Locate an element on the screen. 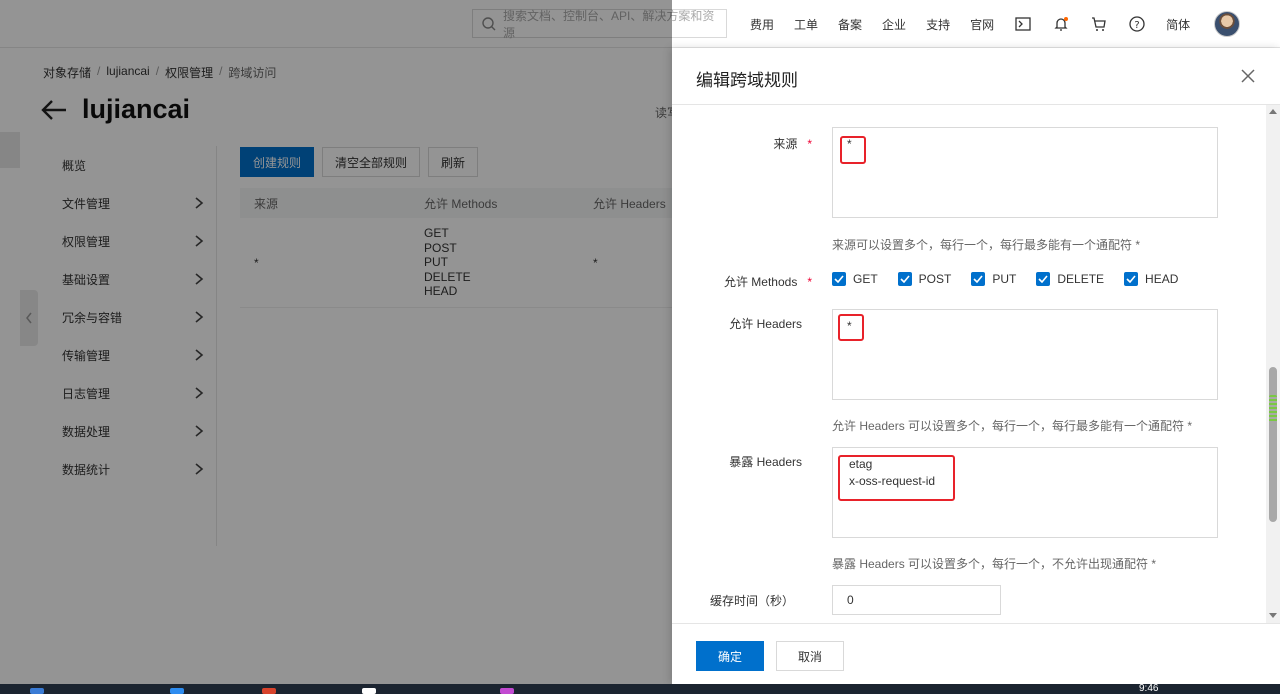  methods-checkbox-group: GET POST PUT DELETE HEAD is located at coordinates (1015, 279).